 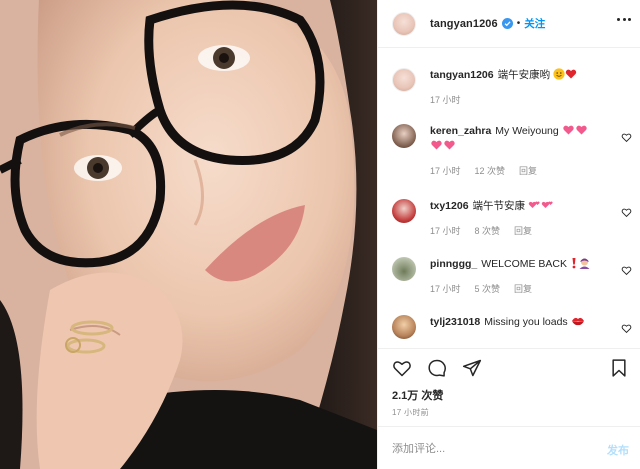 I want to click on caption-time: 17 小时, so click(x=445, y=100).